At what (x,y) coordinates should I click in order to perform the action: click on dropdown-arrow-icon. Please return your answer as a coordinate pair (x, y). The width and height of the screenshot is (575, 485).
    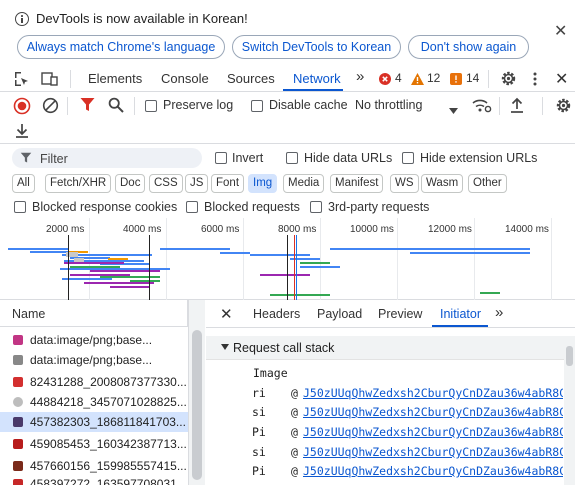
    Looking at the image, I should click on (453, 110).